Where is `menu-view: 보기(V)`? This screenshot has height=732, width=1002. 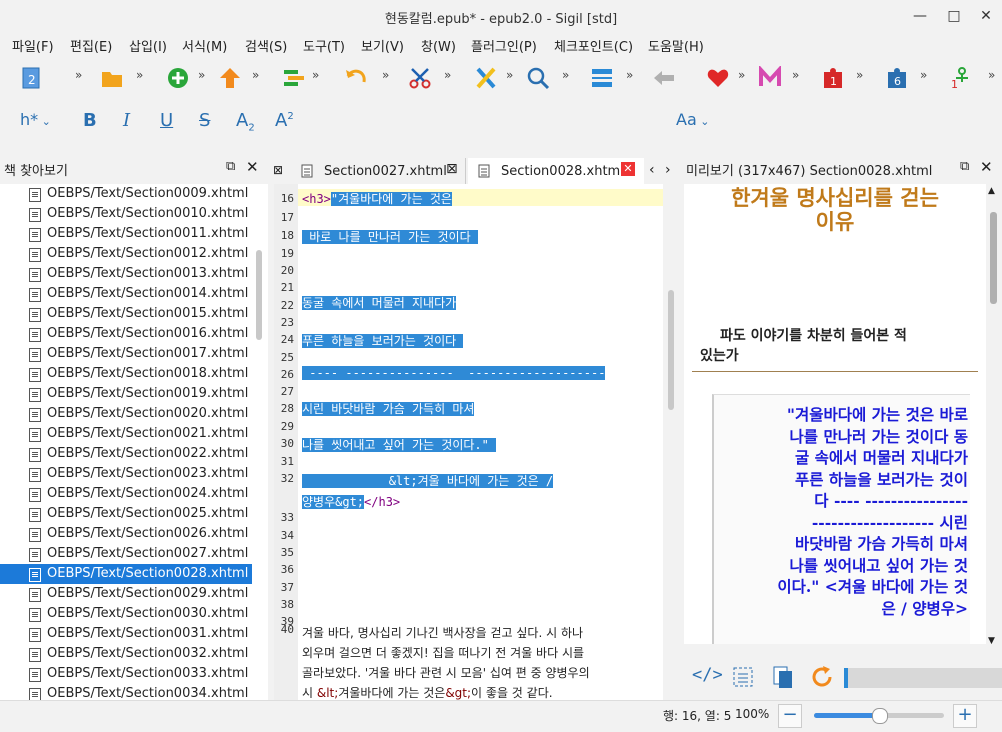
menu-view: 보기(V) is located at coordinates (382, 45).